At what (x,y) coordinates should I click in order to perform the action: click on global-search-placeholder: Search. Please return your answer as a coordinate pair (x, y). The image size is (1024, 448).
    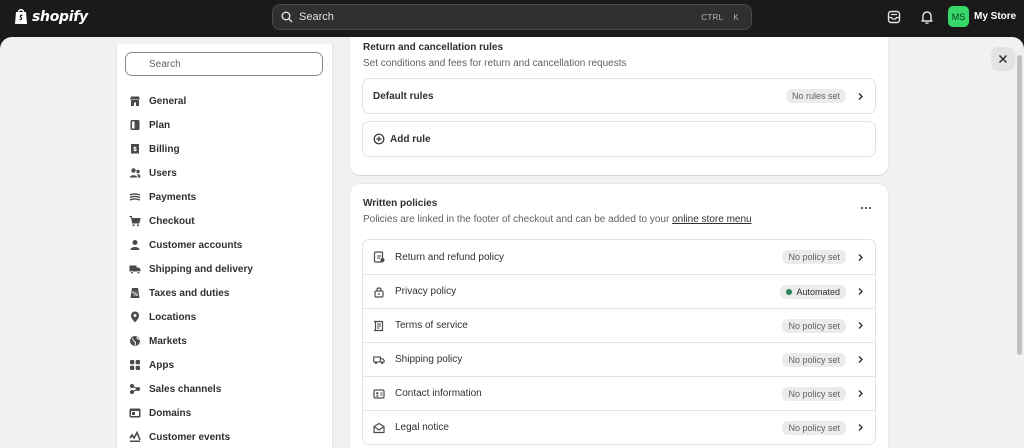
    Looking at the image, I should click on (316, 17).